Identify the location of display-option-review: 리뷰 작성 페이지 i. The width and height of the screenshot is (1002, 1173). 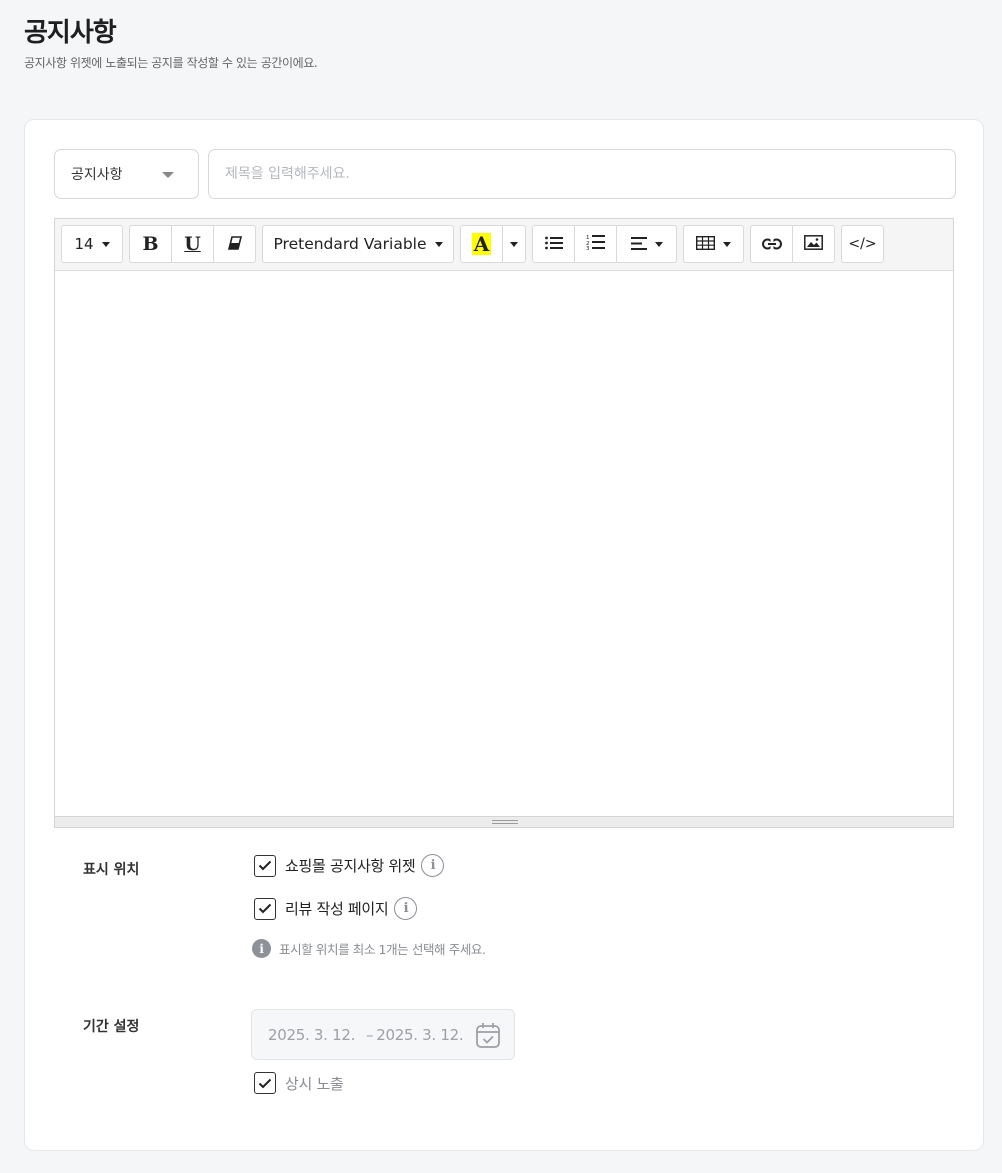
(336, 908).